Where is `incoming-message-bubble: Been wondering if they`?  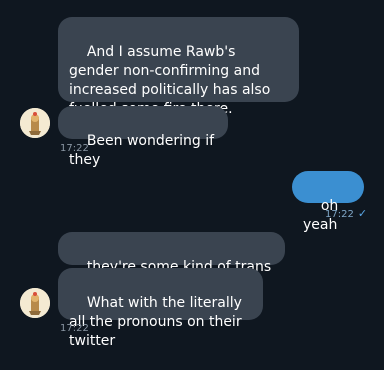 incoming-message-bubble: Been wondering if they is located at coordinates (143, 137).